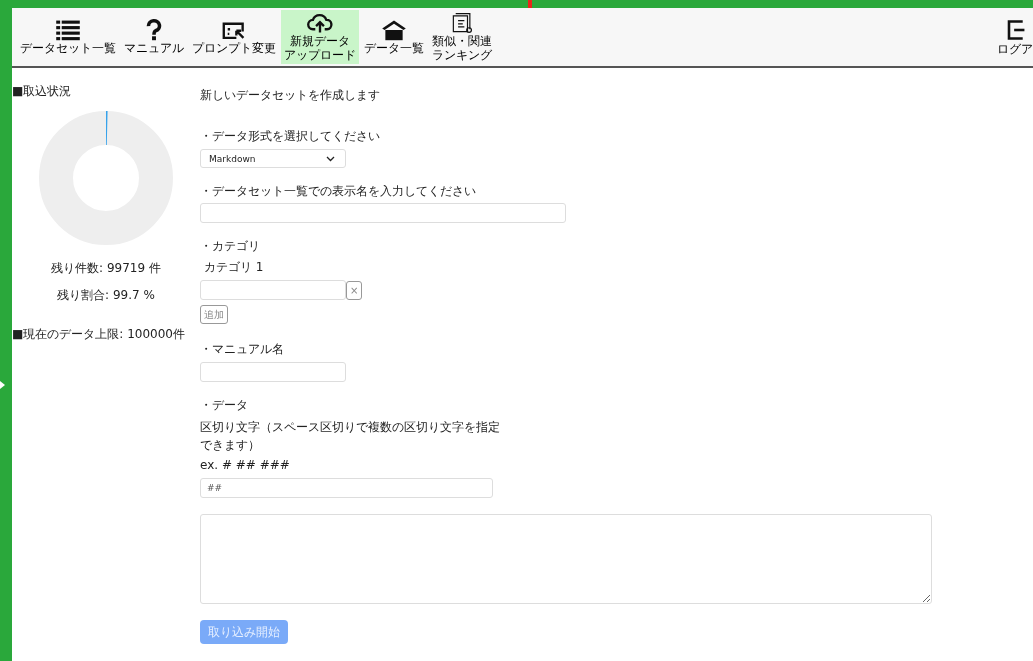 The image size is (1033, 661). Describe the element at coordinates (320, 55) in the screenshot. I see `toolbar-label: アップロード` at that location.